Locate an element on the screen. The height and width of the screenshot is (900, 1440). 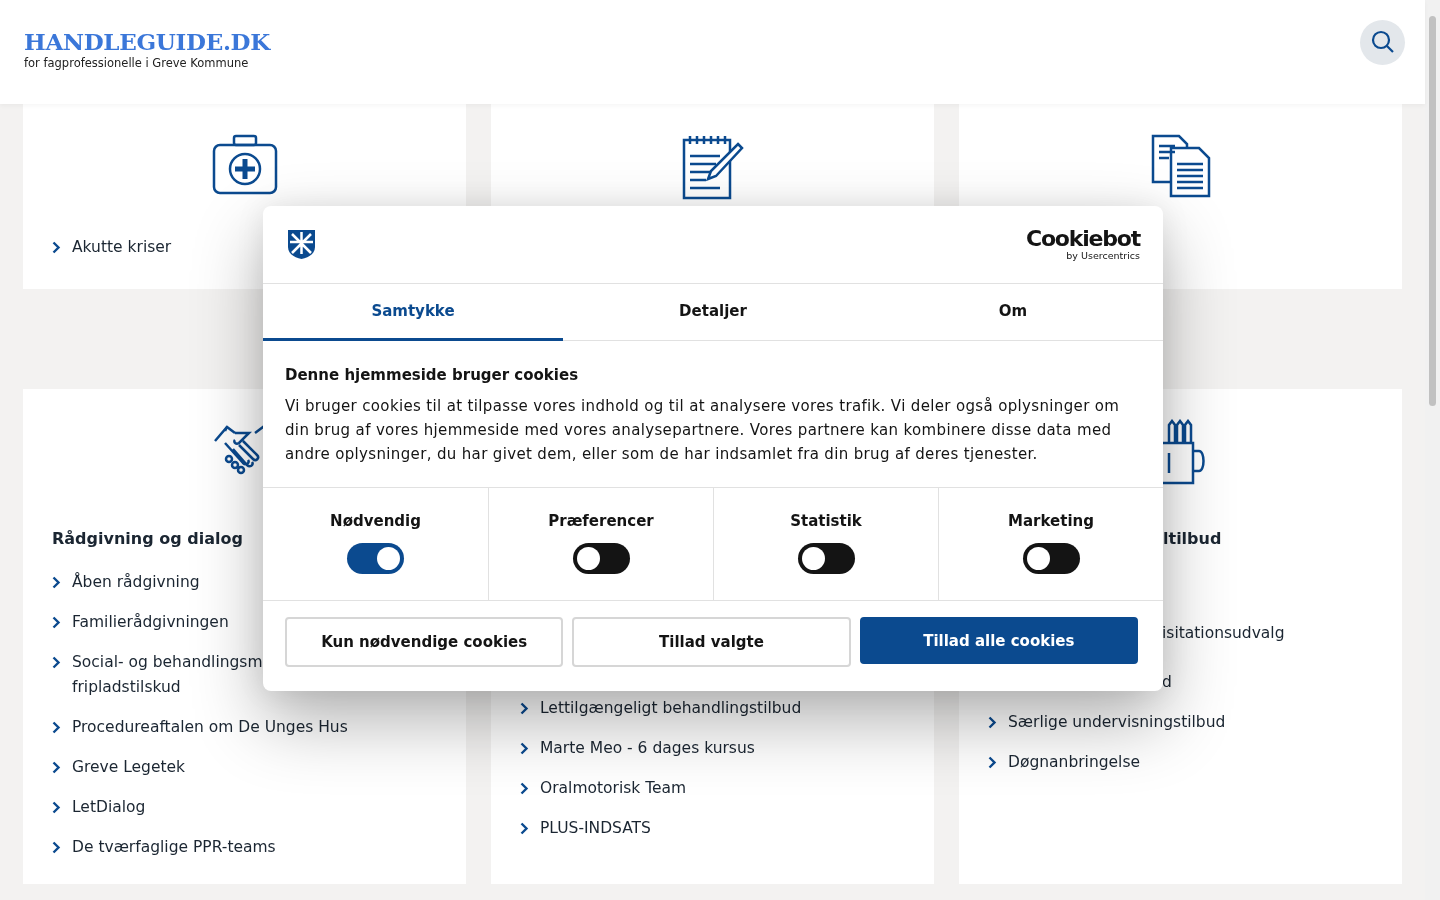
search-icon is located at coordinates (1382, 42).